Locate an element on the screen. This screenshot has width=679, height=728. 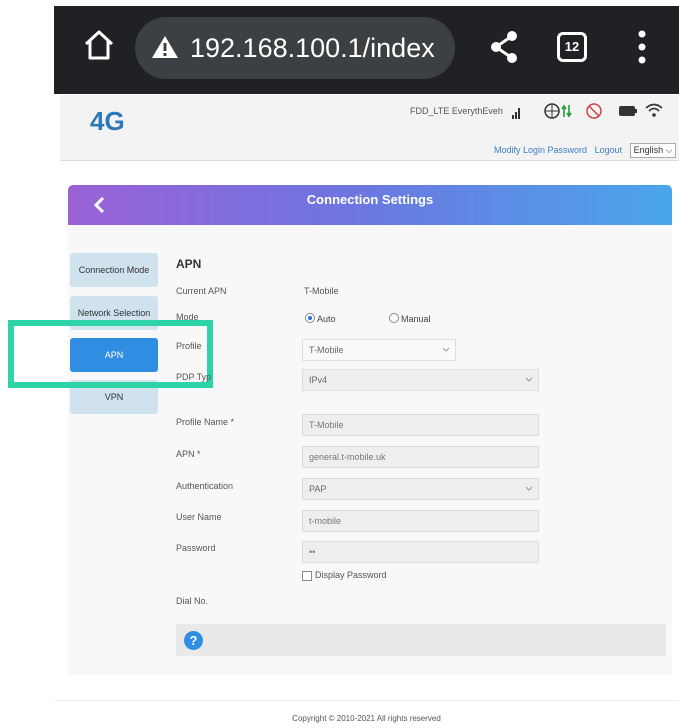
web-blocked-icon is located at coordinates (594, 111).